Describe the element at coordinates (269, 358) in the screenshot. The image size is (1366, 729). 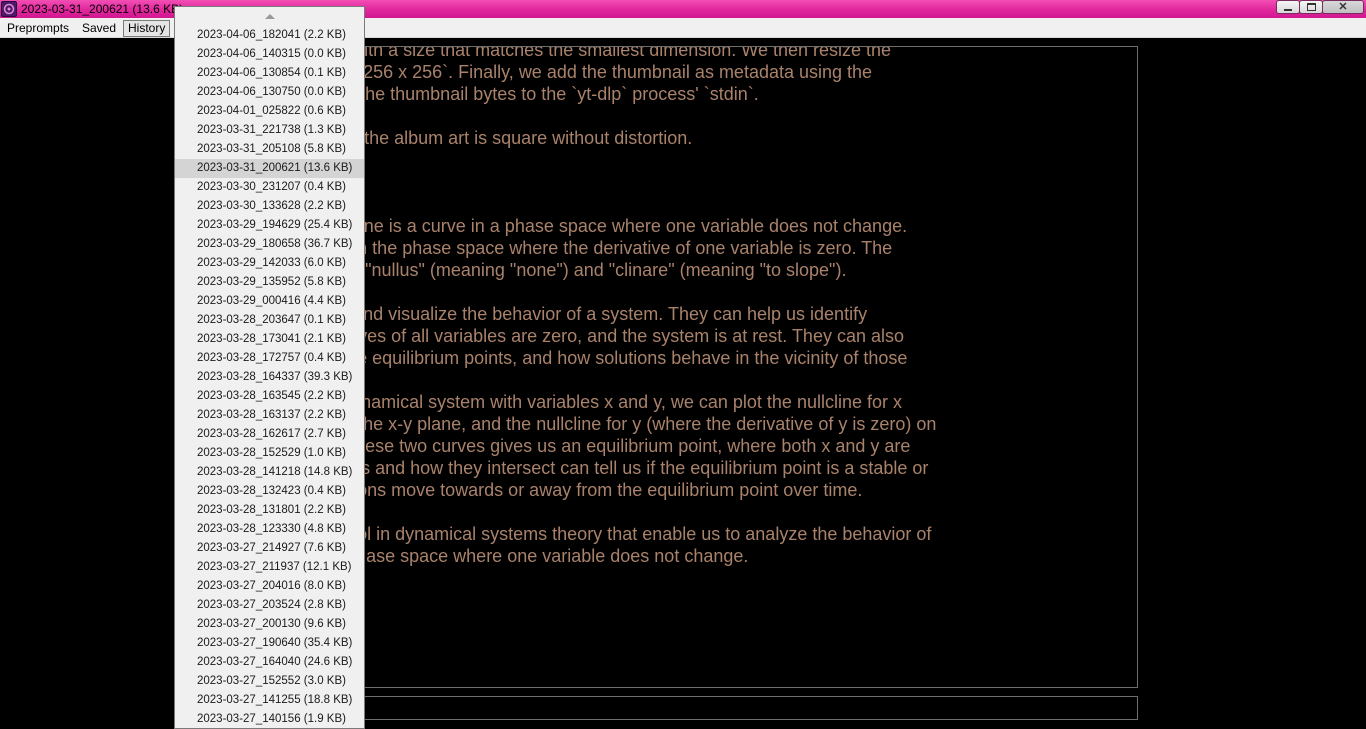
I see `history-item: 2023-03-28_172757 (0.4 KB)` at that location.